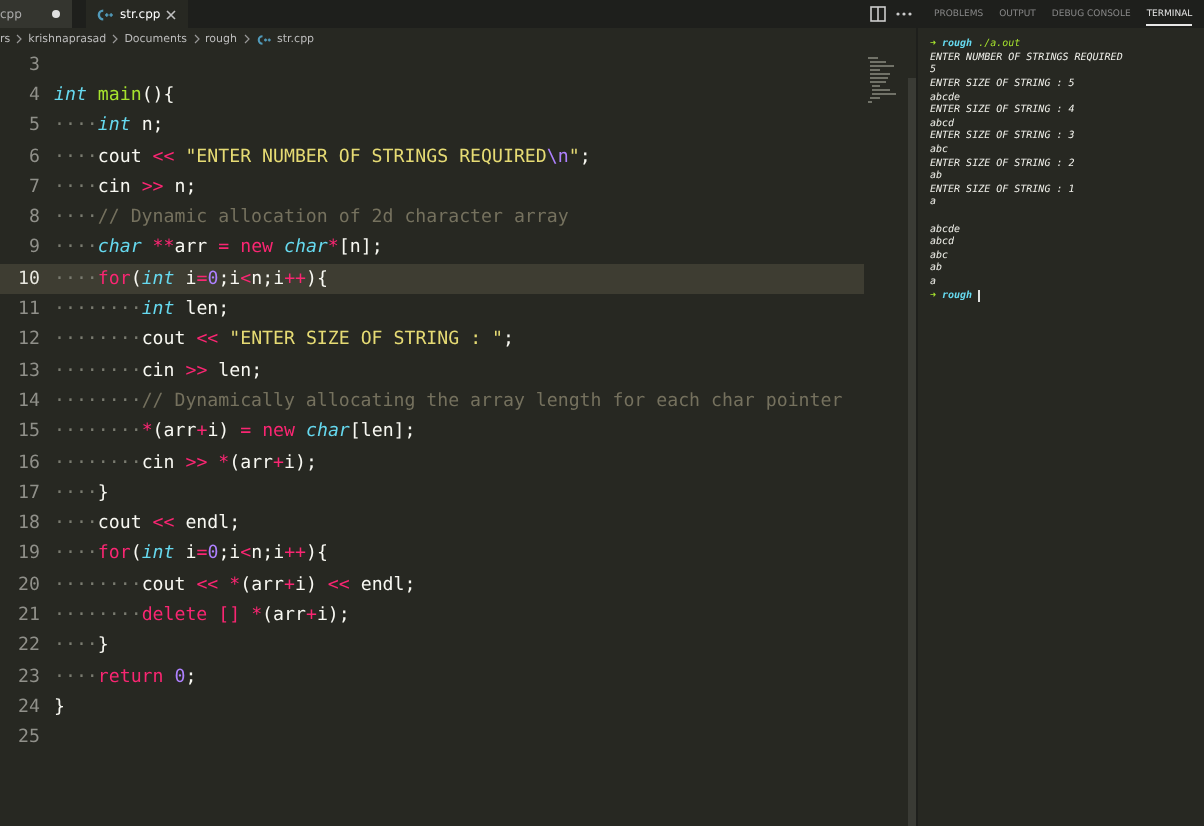 The height and width of the screenshot is (826, 1204). I want to click on code-line: ····// Dynamic allocation of 2d character array, so click(311, 218).